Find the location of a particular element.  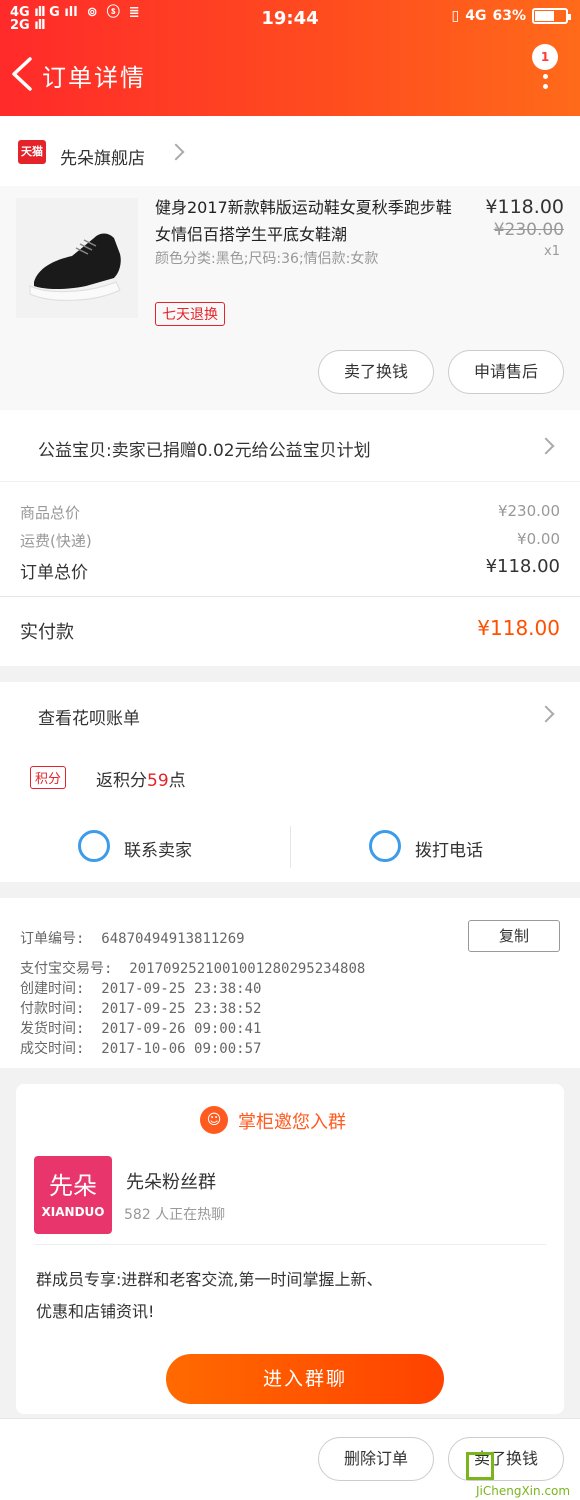

paid-value: ¥118.00 is located at coordinates (518, 628).